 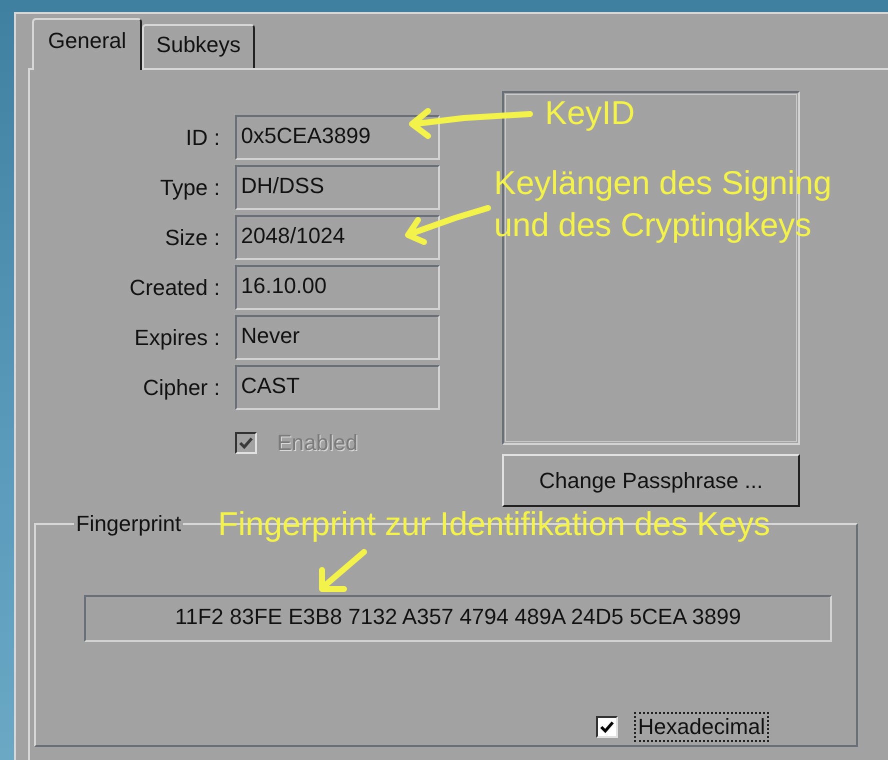 What do you see at coordinates (663, 204) in the screenshot?
I see `annotation-text: Keylängen des Signing und des Cryptingkeys` at bounding box center [663, 204].